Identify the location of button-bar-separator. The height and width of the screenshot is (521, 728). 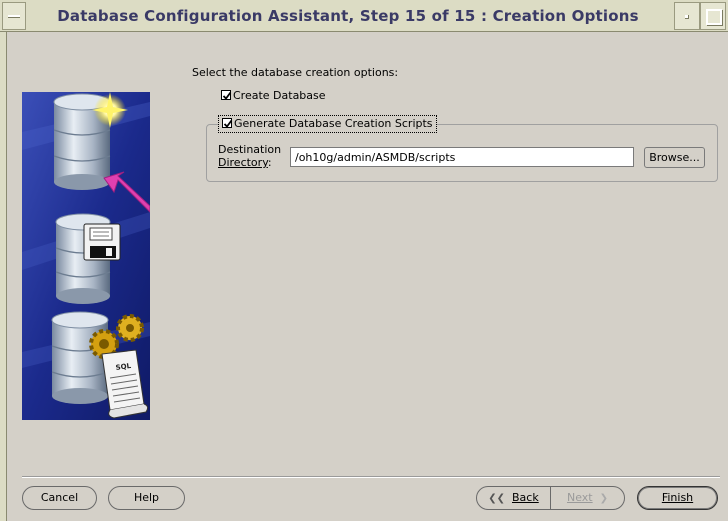
(371, 477).